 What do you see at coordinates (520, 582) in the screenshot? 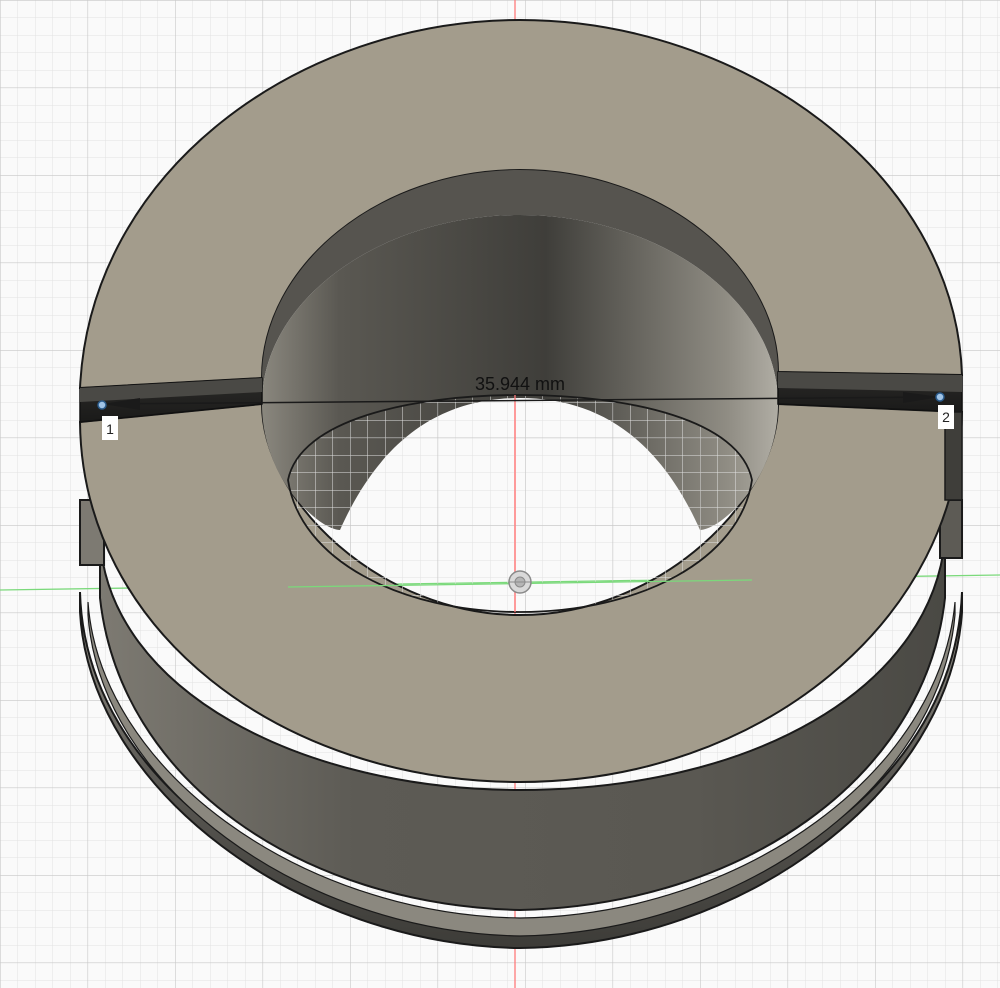
I see `origin-icon` at bounding box center [520, 582].